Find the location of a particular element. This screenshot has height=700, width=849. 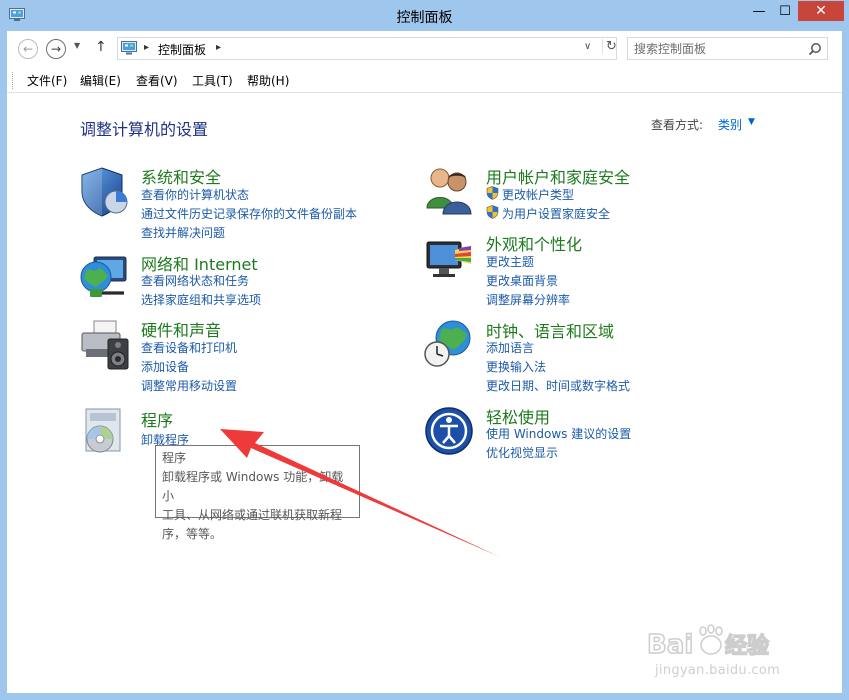

menu-edit: 编辑(E) is located at coordinates (100, 80).